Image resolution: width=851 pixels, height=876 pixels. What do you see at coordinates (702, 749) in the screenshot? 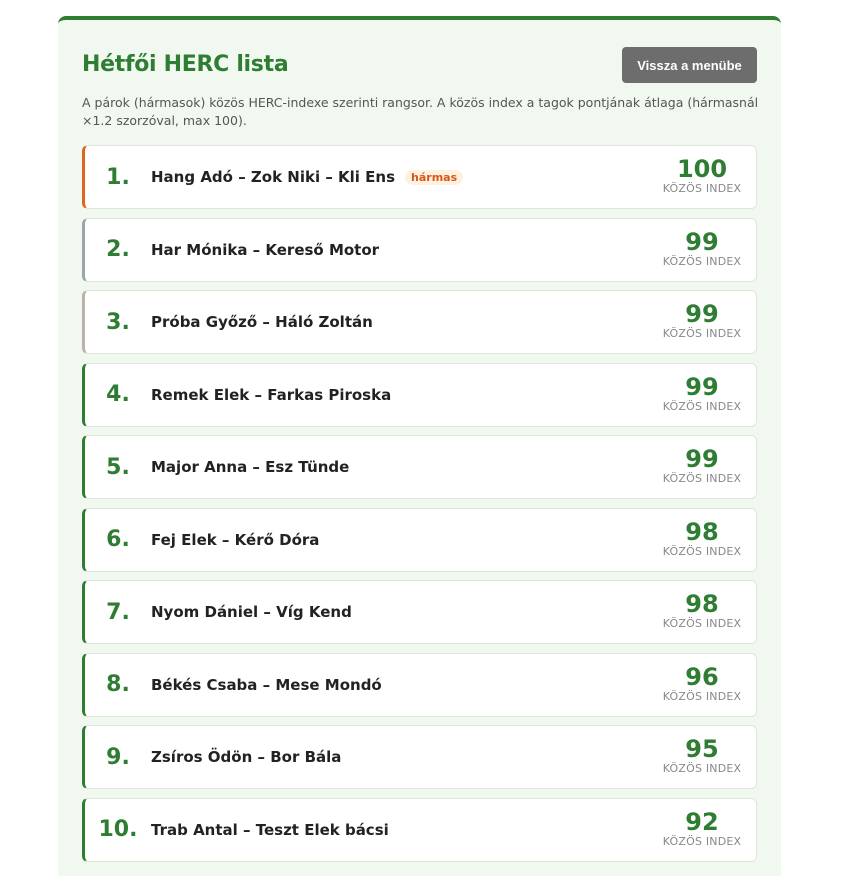
I see `score-value: 95` at bounding box center [702, 749].